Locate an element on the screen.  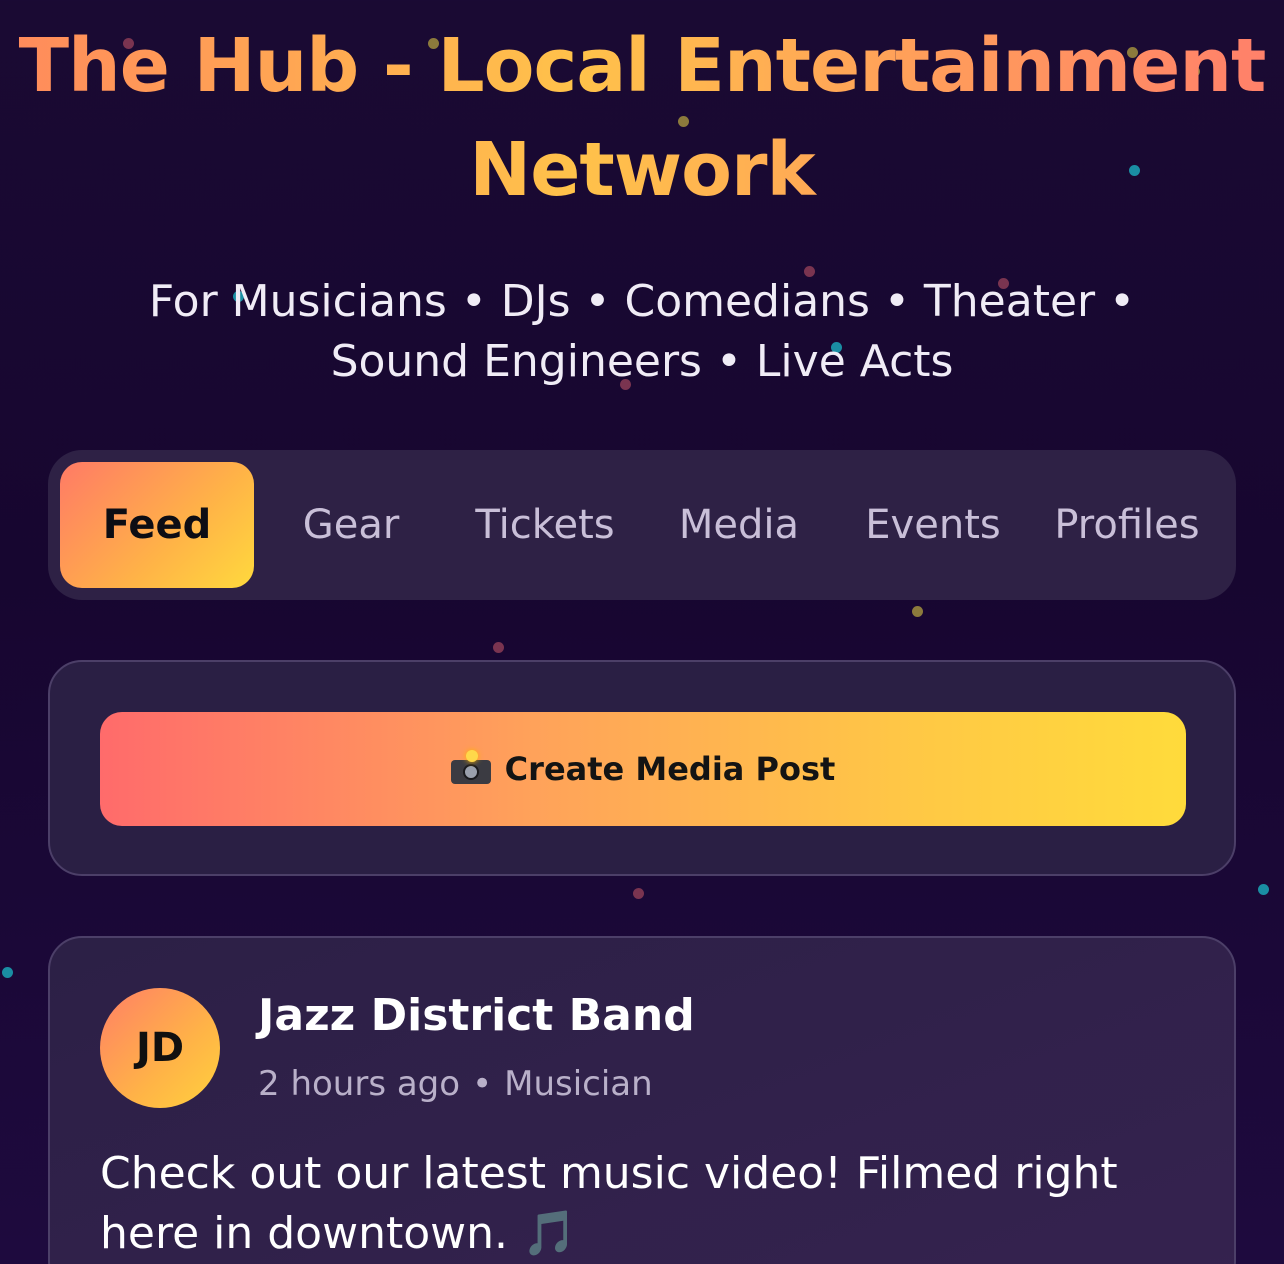
create-media-post-label: Create Media Post is located at coordinates (670, 769).